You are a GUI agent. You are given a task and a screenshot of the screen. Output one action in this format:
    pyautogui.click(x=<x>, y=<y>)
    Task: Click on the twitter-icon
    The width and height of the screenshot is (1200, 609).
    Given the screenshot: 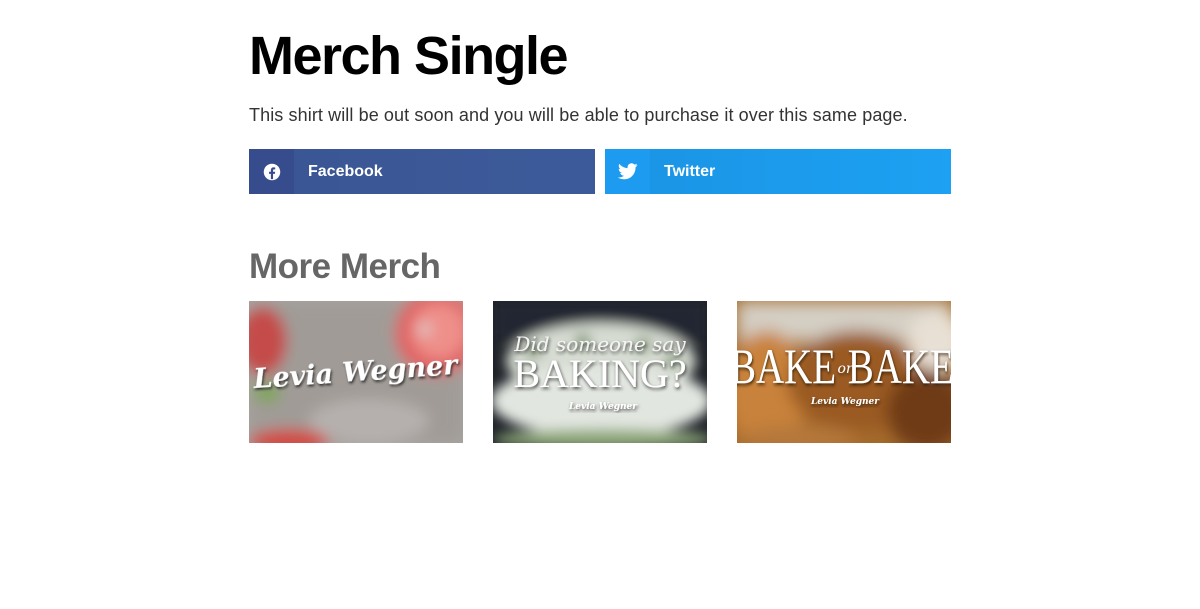 What is the action you would take?
    pyautogui.click(x=627, y=171)
    